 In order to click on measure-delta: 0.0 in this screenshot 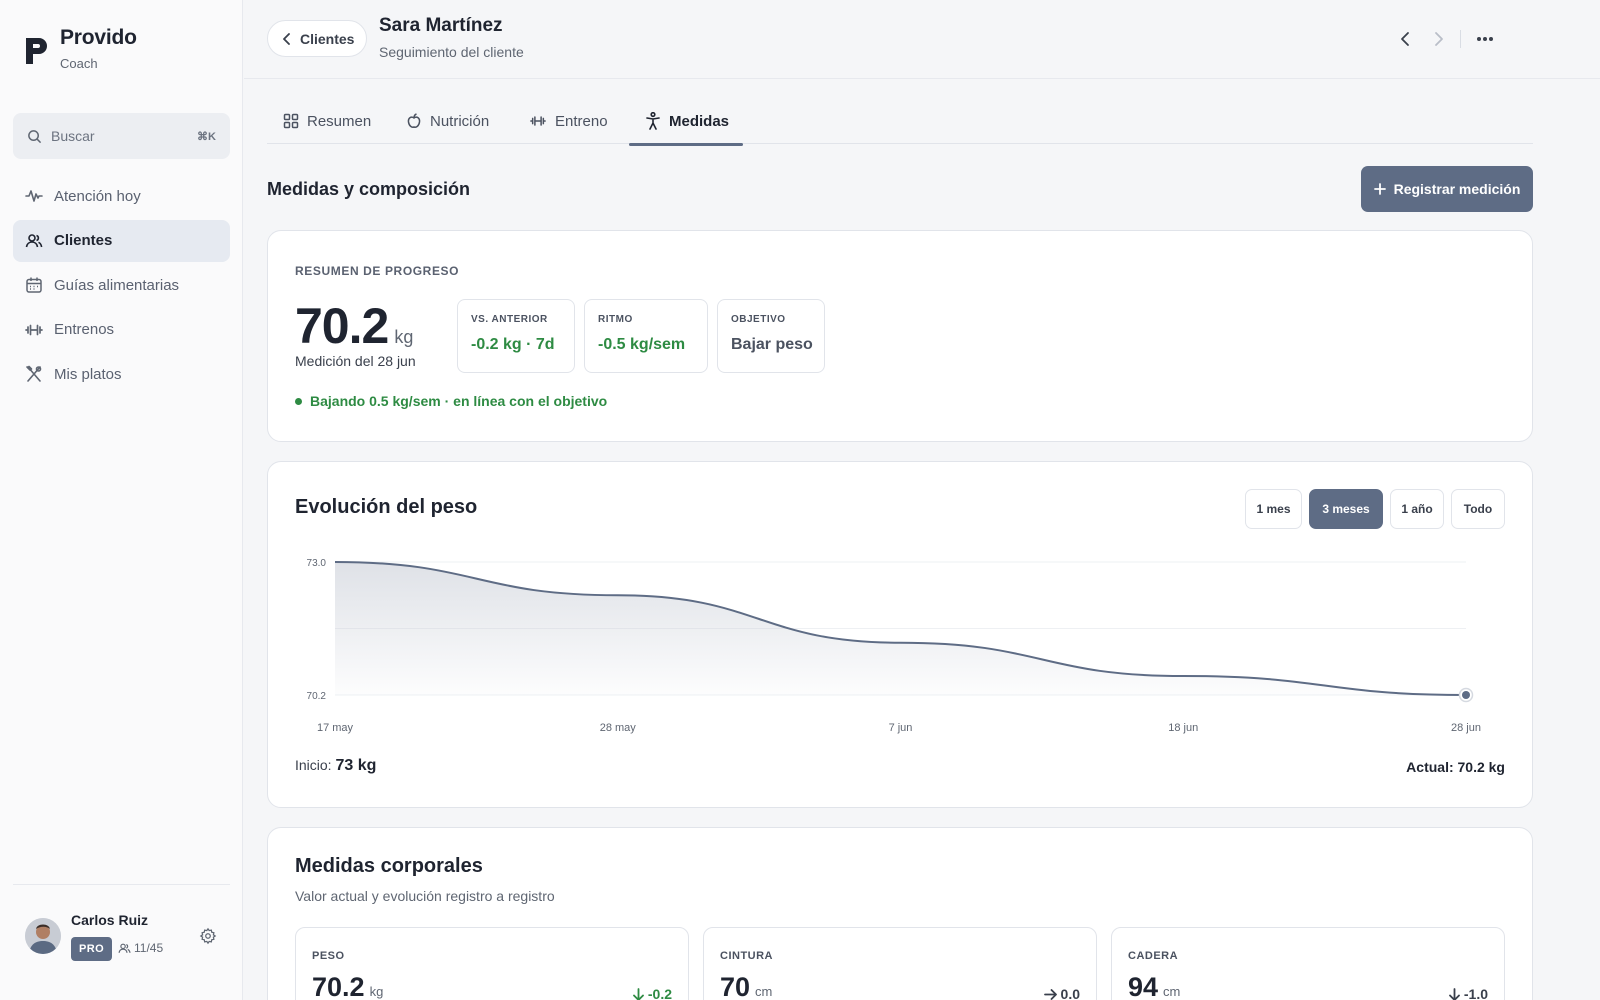, I will do `click(1061, 993)`.